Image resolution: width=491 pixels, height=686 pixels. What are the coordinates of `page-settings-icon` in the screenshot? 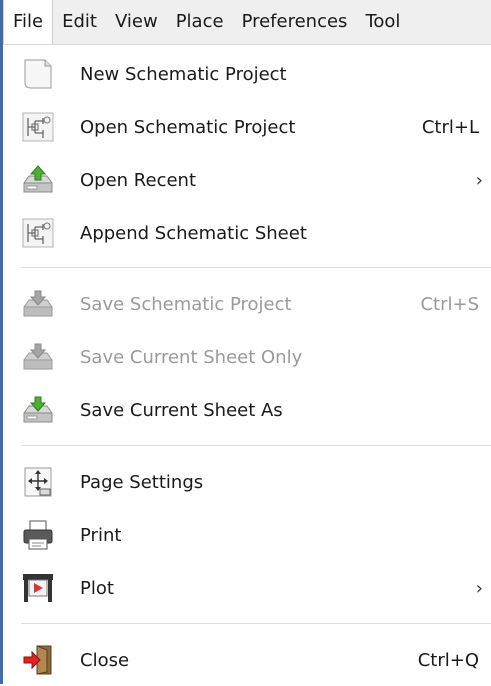 It's located at (38, 482).